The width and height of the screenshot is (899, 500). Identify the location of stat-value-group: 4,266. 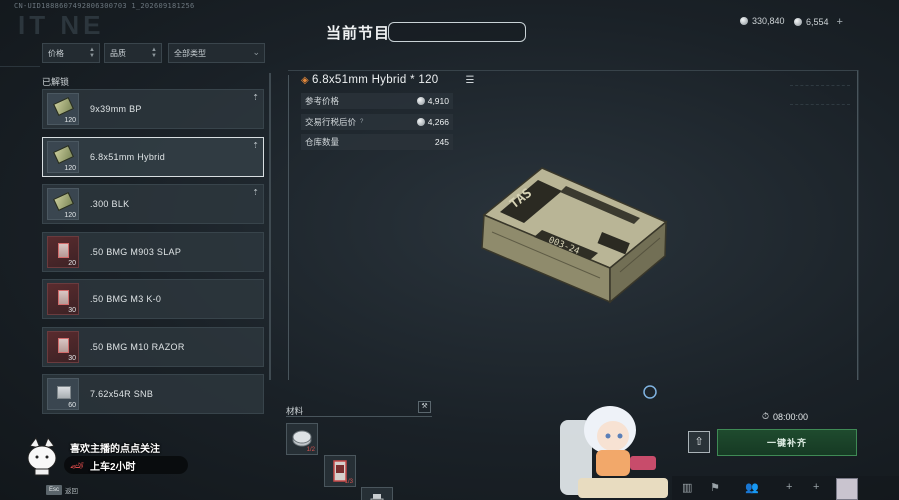
(432, 122).